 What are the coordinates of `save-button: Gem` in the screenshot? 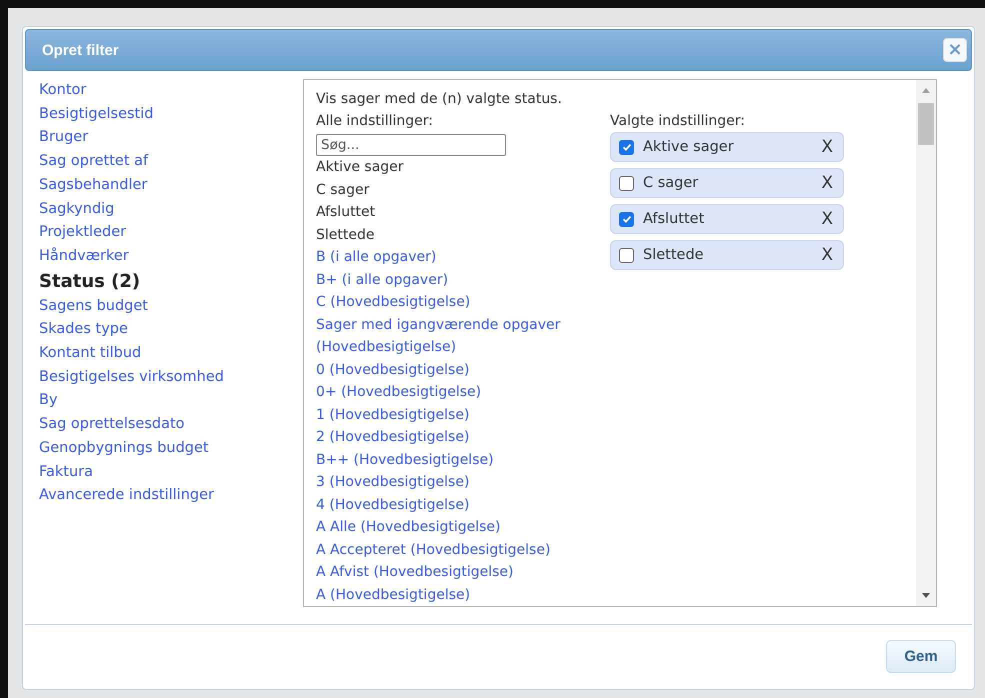 It's located at (921, 656).